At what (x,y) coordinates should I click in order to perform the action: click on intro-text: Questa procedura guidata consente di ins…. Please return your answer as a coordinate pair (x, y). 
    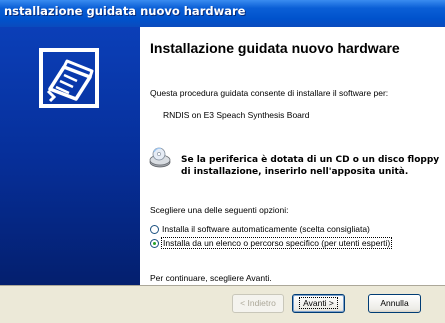
    Looking at the image, I should click on (269, 93).